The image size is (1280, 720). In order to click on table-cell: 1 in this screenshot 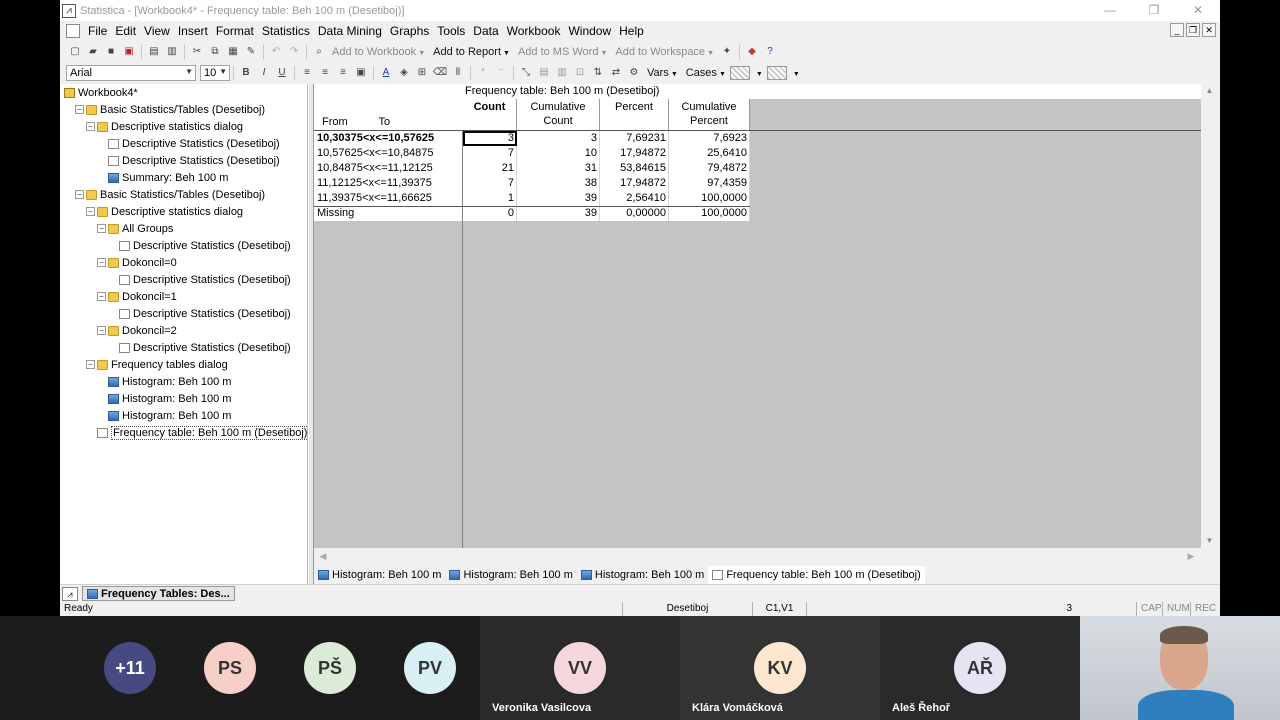, I will do `click(490, 198)`.